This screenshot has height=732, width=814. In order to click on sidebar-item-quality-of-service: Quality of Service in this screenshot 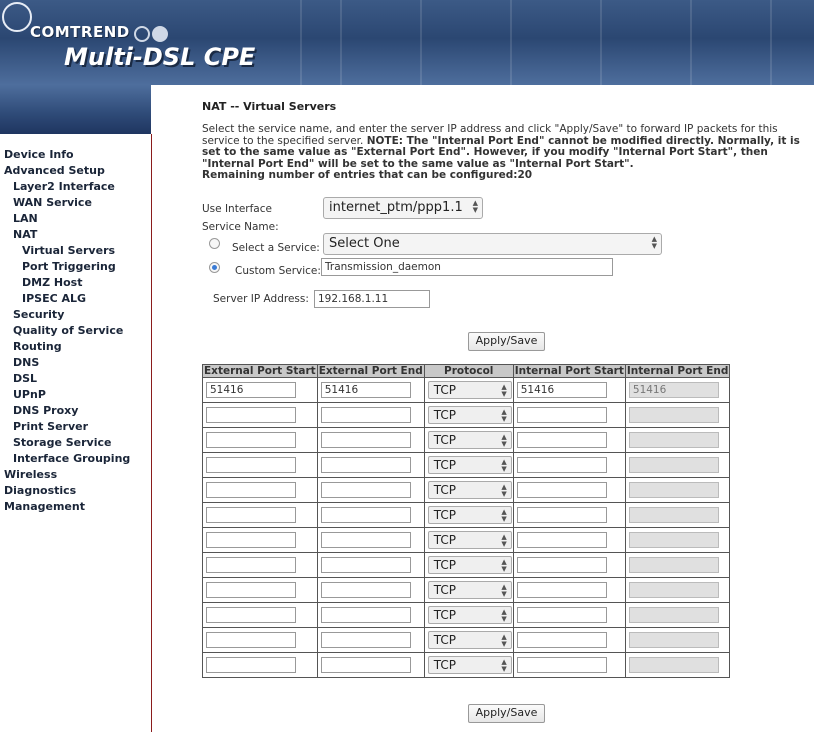, I will do `click(68, 330)`.